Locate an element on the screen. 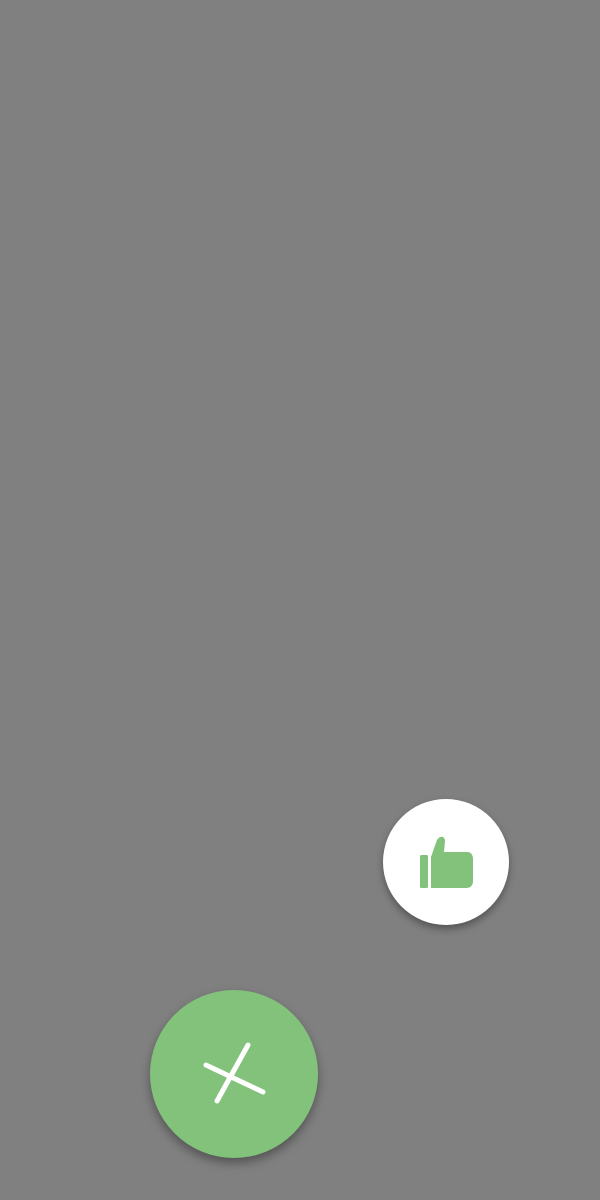  close-menu-button is located at coordinates (234, 1074).